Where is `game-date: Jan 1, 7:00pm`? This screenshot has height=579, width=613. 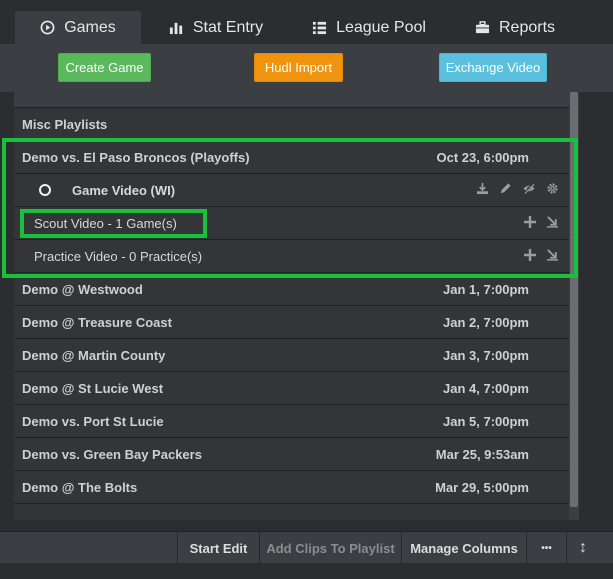 game-date: Jan 1, 7:00pm is located at coordinates (486, 289).